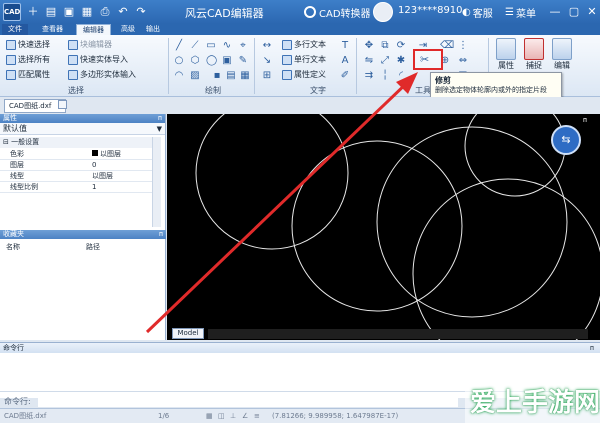  What do you see at coordinates (25, 416) in the screenshot?
I see `status-file: CAD图纸.dxf` at bounding box center [25, 416].